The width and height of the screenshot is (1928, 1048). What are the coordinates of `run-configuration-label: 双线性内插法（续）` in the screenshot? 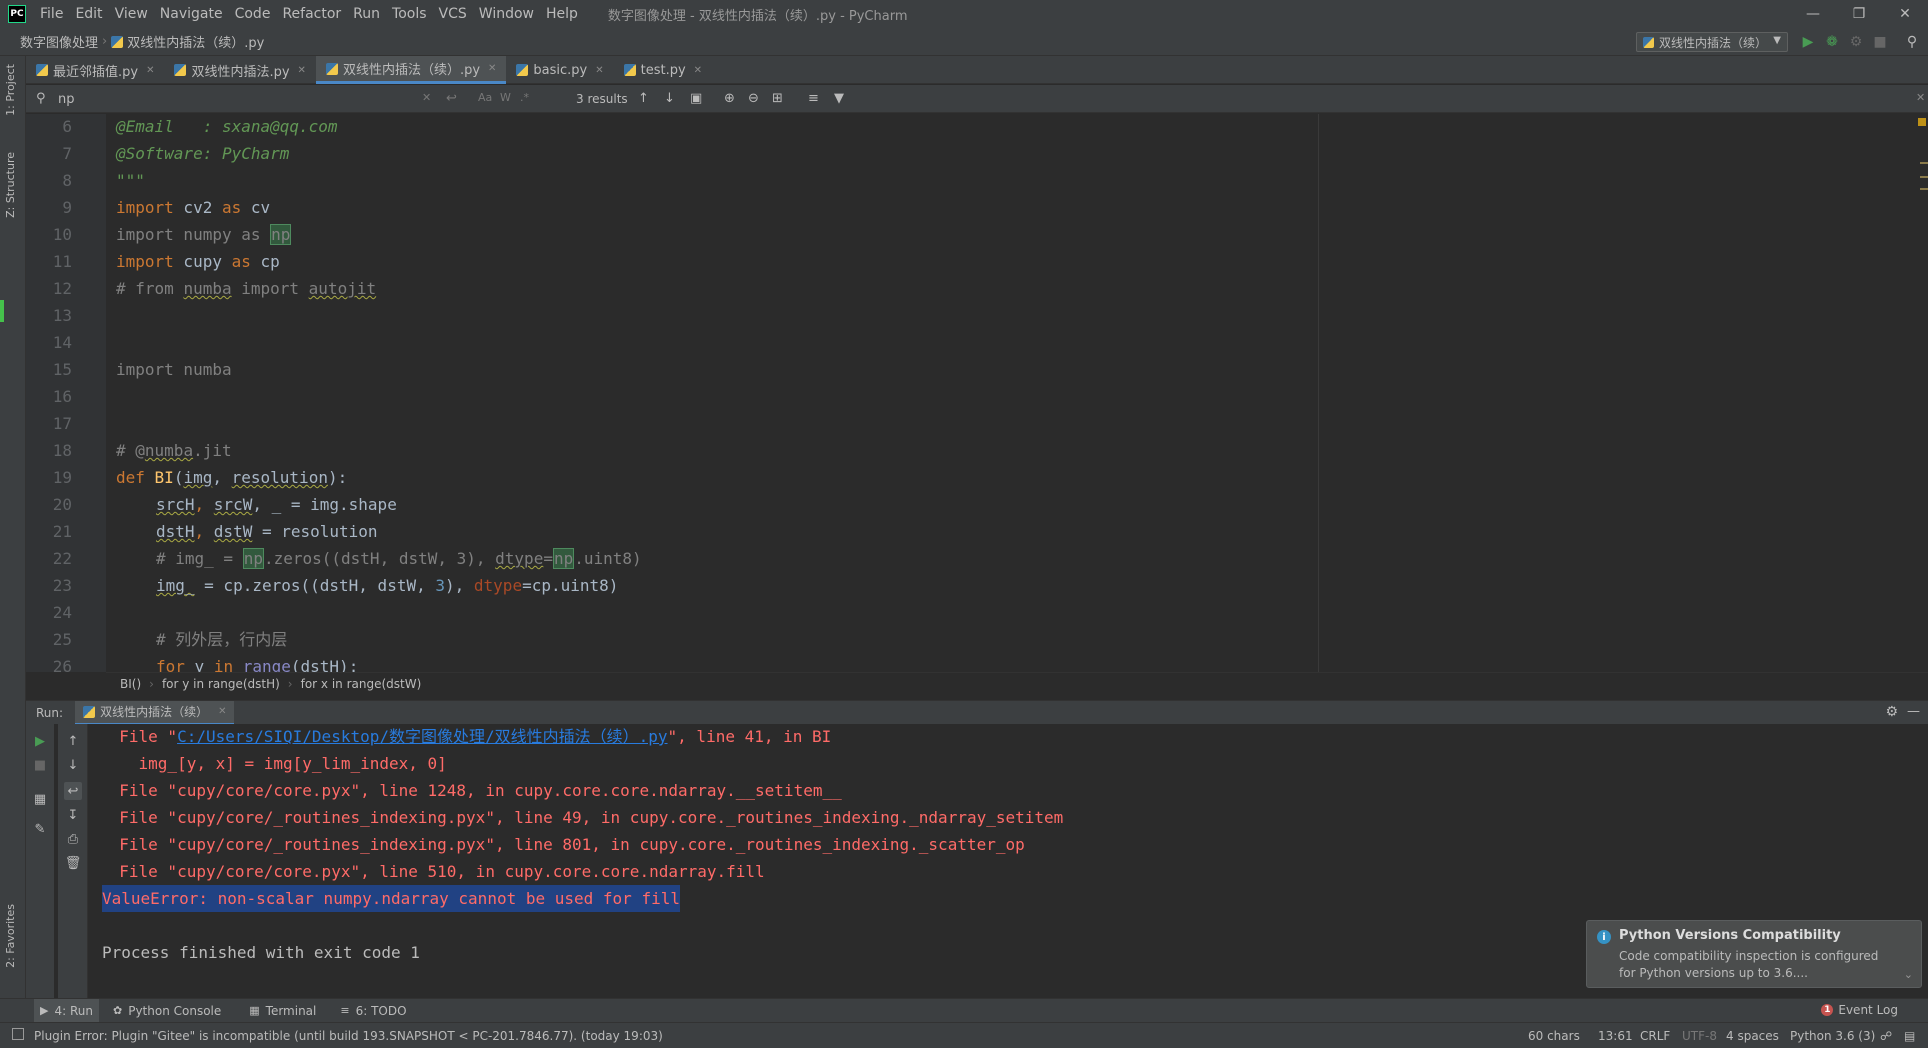 It's located at (1713, 42).